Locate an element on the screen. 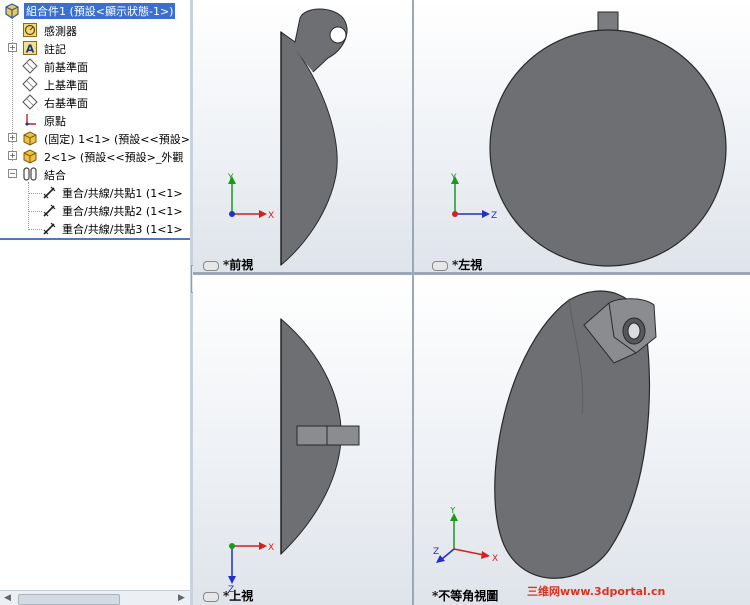 The image size is (750, 605). tree-item-label: 原點 is located at coordinates (55, 121).